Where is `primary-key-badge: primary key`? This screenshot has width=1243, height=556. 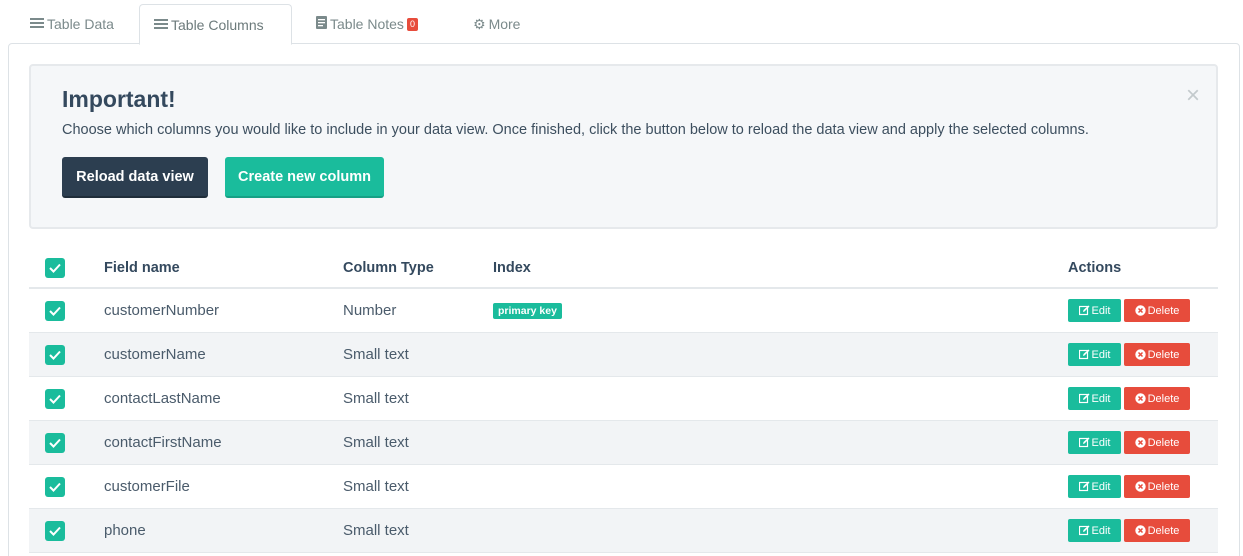
primary-key-badge: primary key is located at coordinates (527, 310).